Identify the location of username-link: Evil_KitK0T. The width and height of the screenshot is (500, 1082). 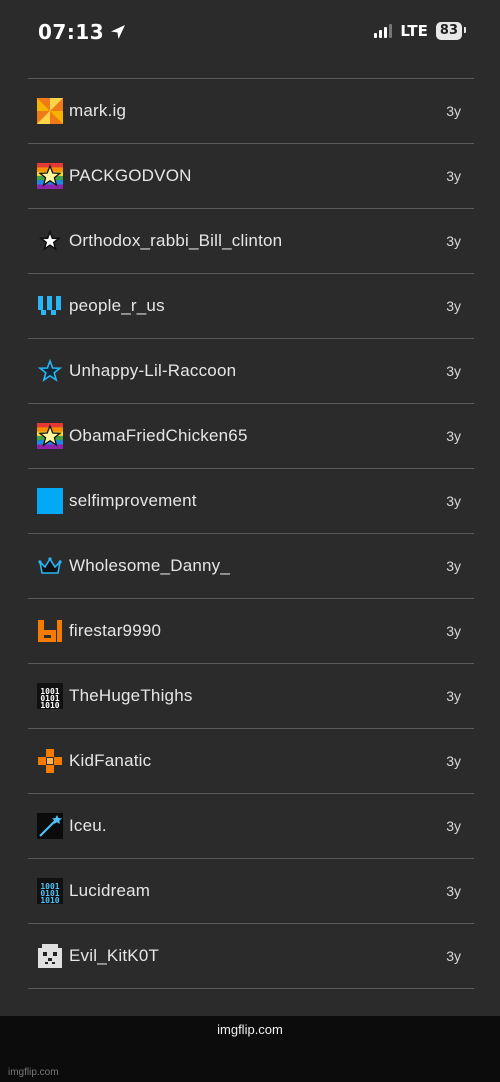
(114, 956).